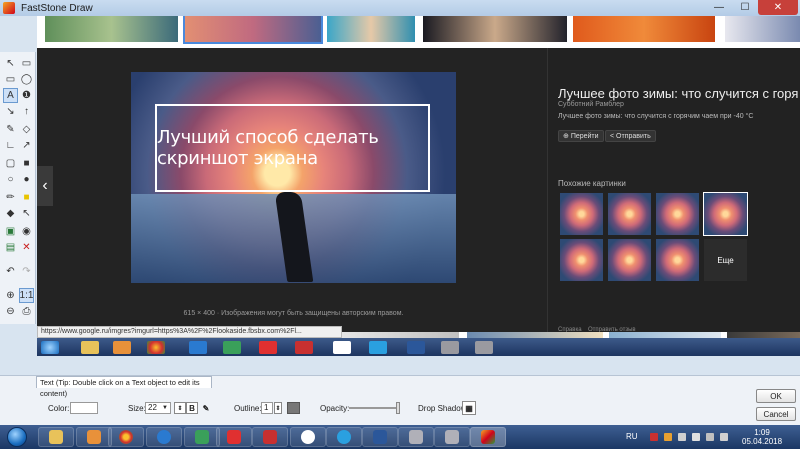 The width and height of the screenshot is (800, 449). I want to click on start-button, so click(17, 437).